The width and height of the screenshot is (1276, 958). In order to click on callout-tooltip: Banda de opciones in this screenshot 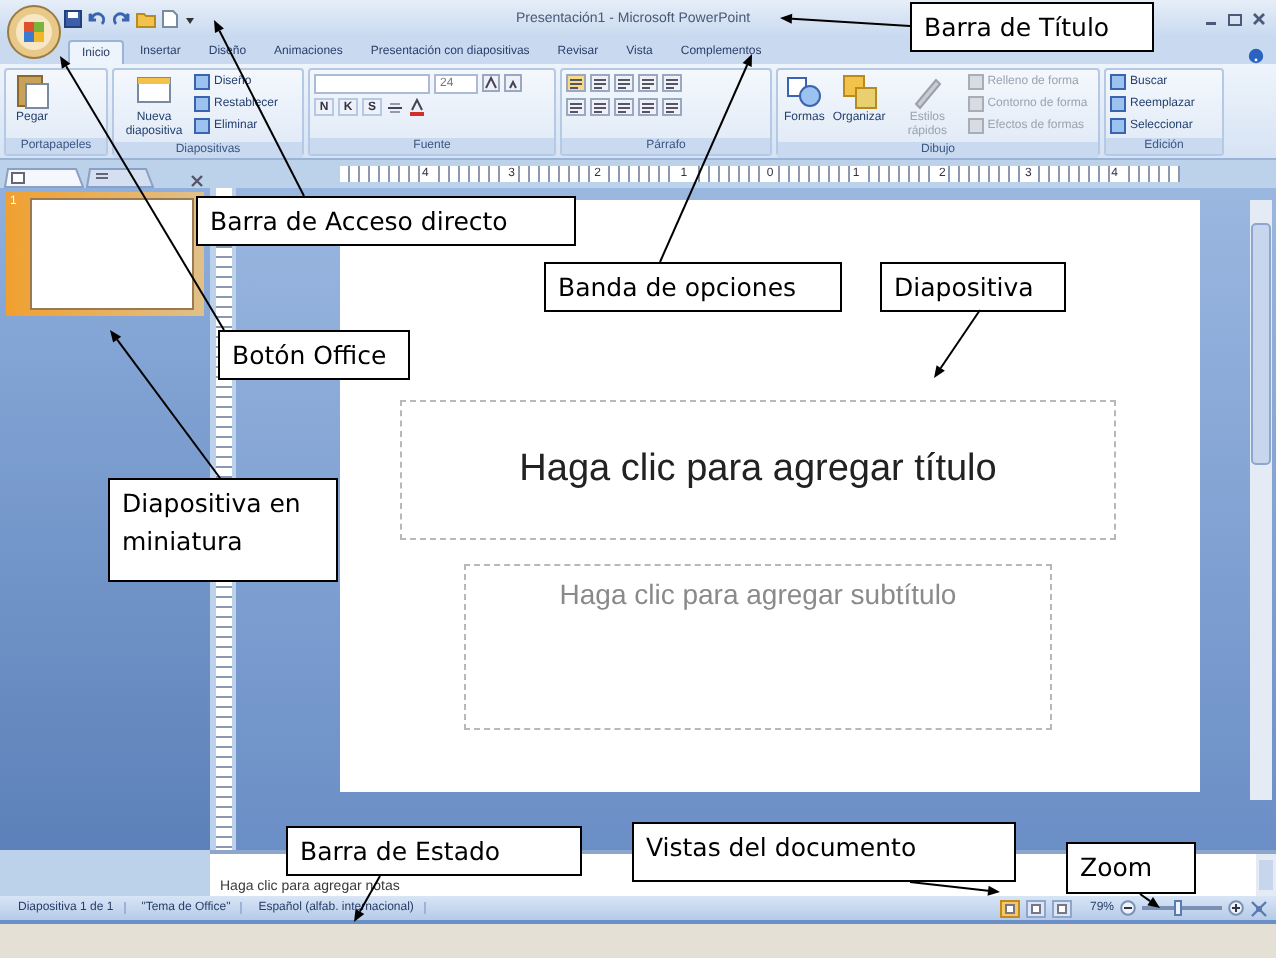, I will do `click(693, 287)`.